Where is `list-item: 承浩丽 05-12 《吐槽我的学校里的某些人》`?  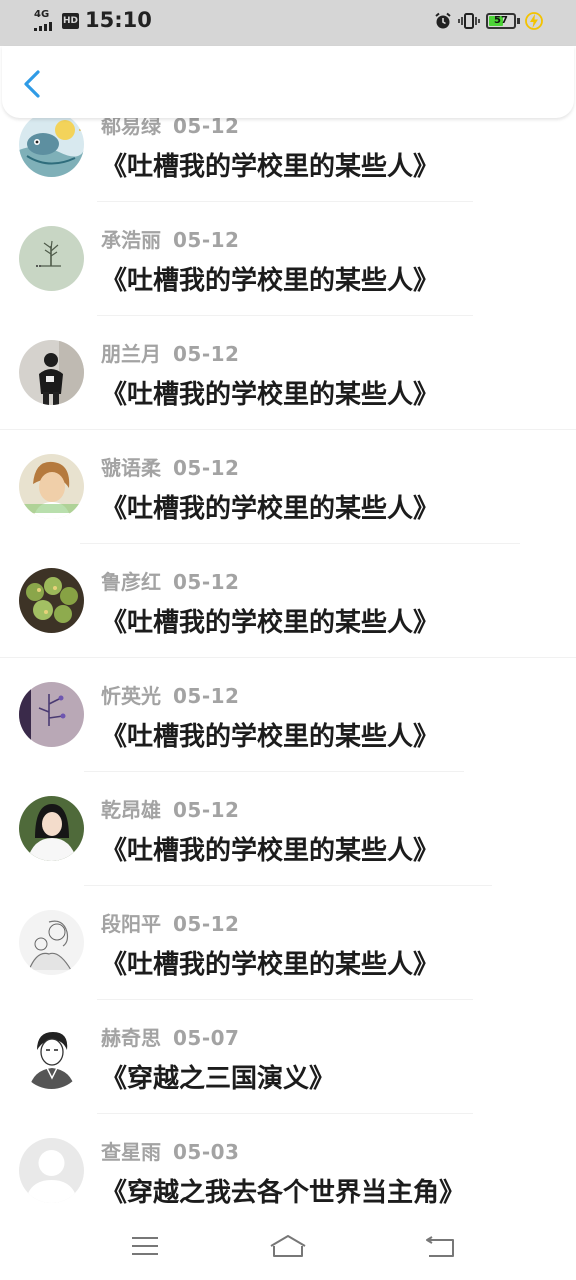 list-item: 承浩丽 05-12 《吐槽我的学校里的某些人》 is located at coordinates (288, 277).